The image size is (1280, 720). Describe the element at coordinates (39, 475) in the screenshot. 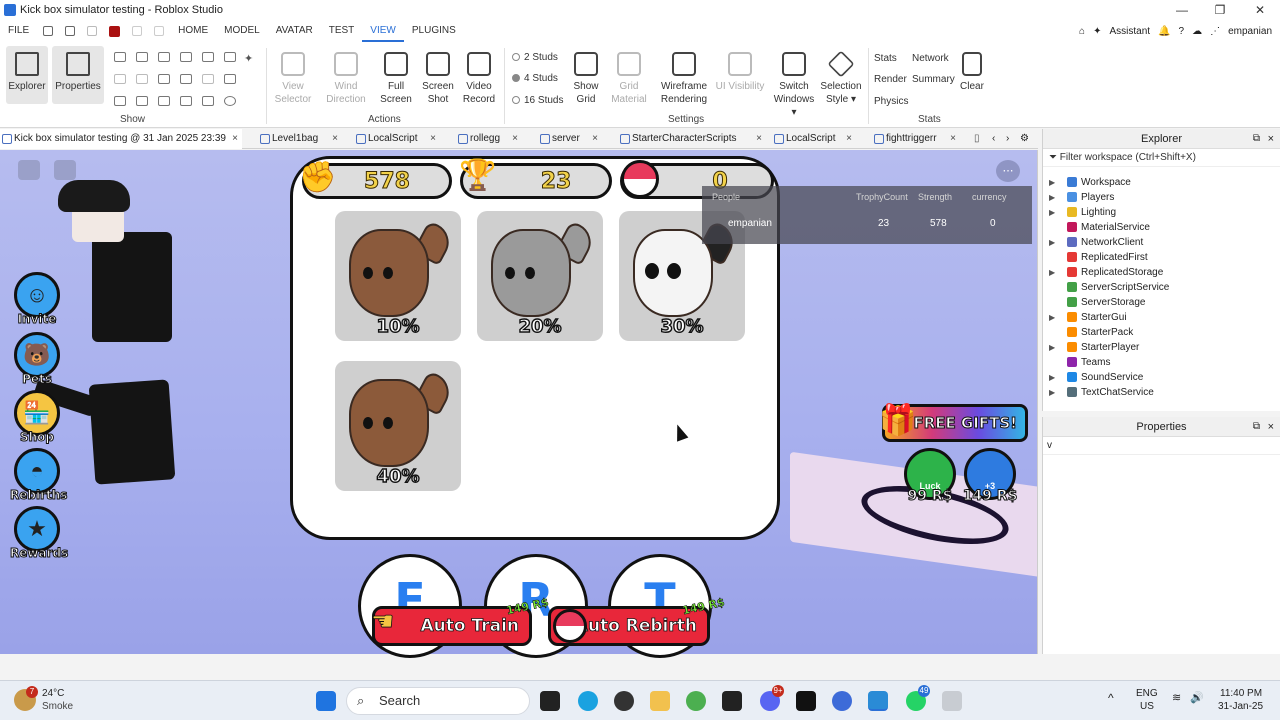

I see `rebirths-button: ◓ Rebirths` at that location.